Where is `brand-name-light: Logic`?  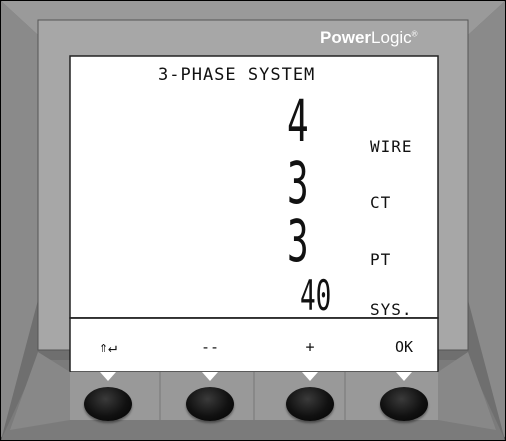
brand-name-light: Logic is located at coordinates (391, 37).